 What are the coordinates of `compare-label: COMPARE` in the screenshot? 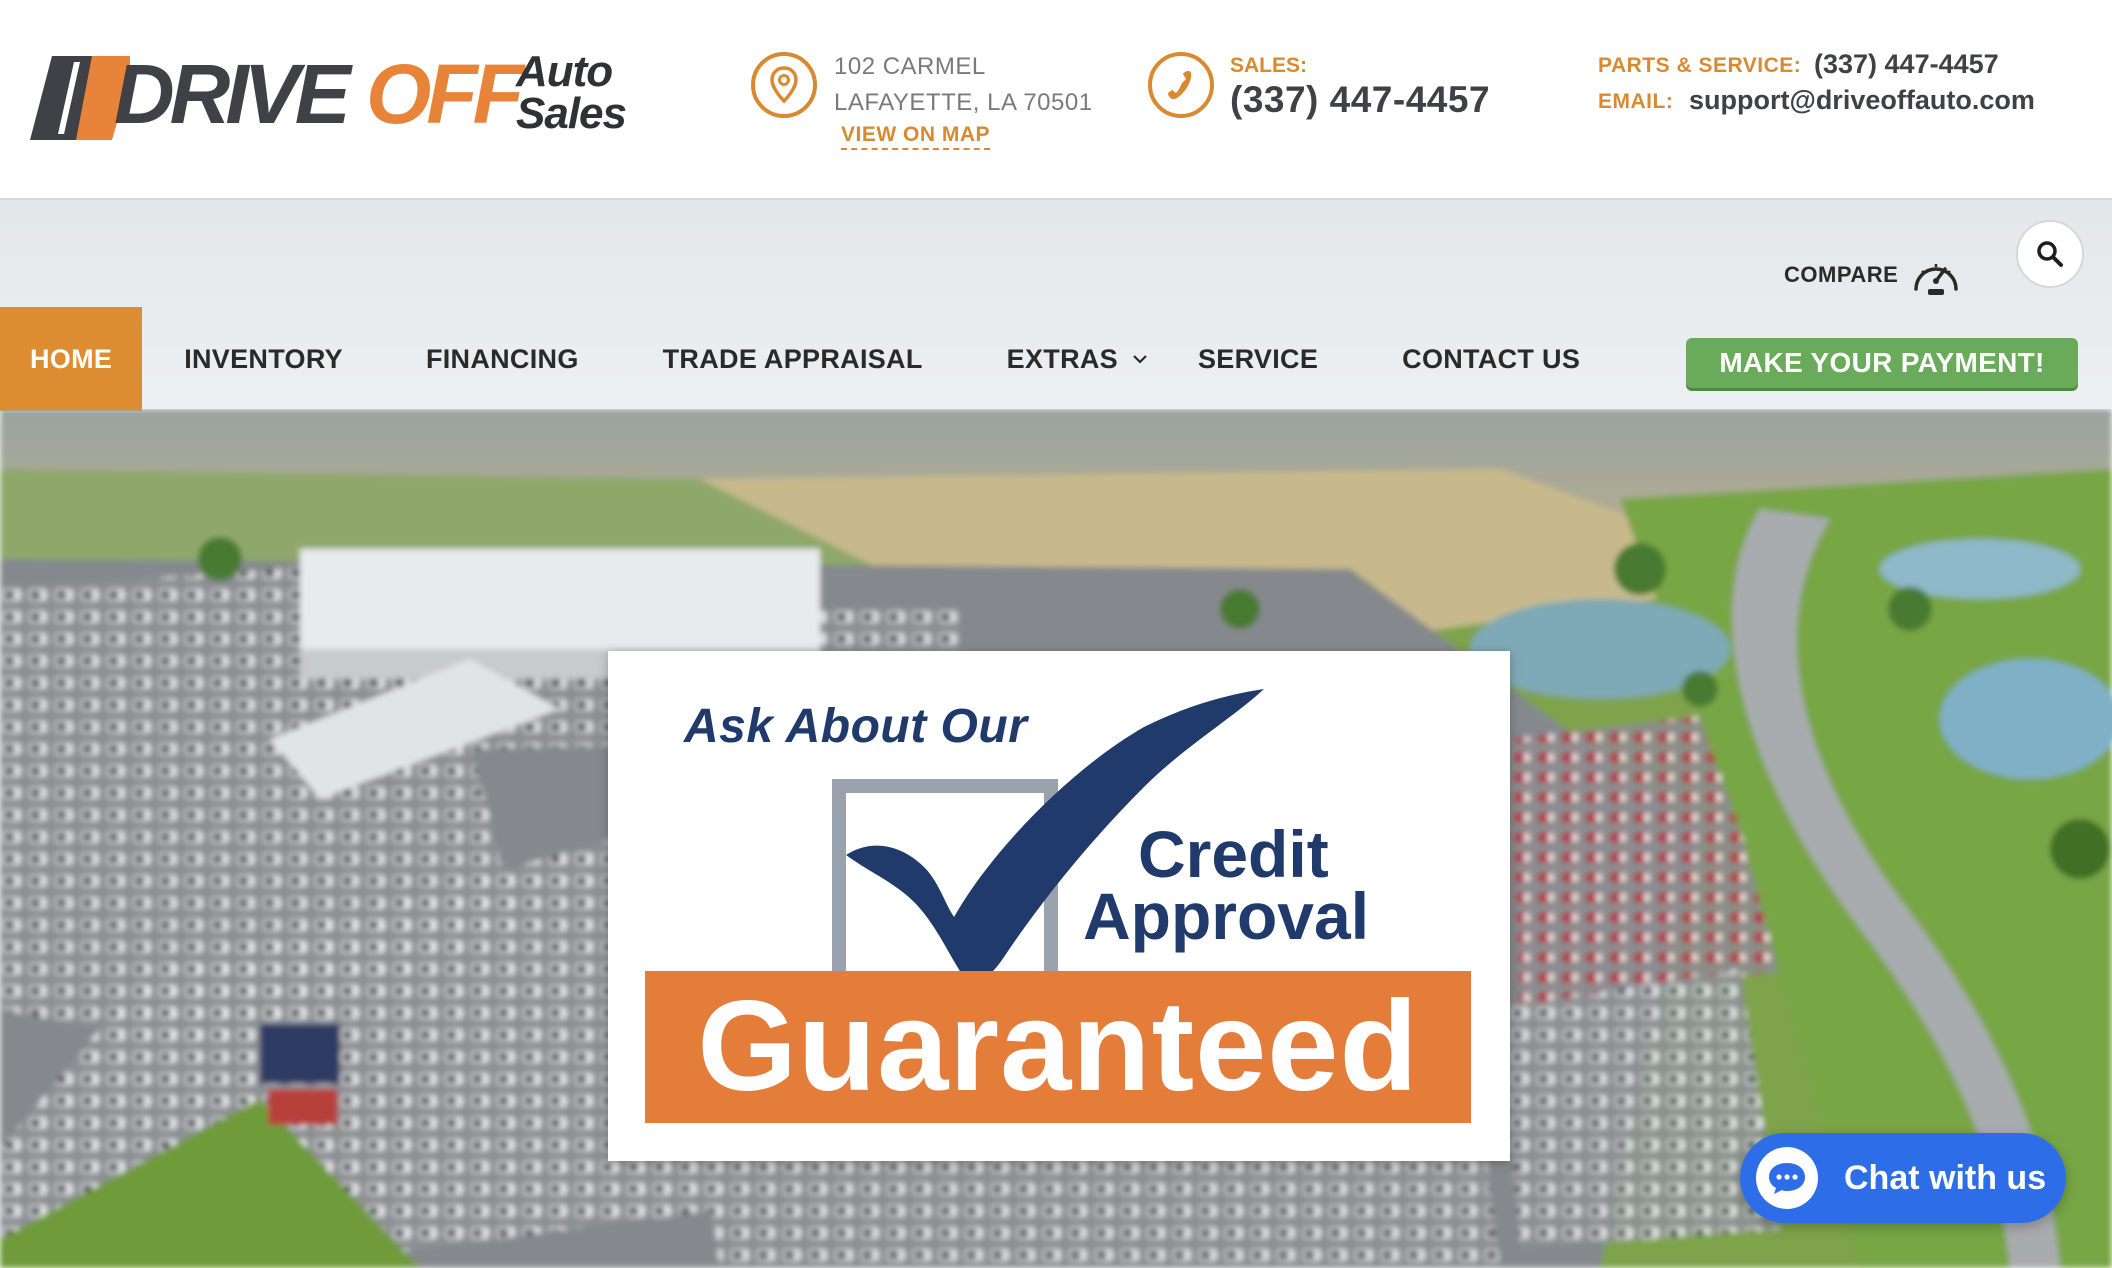 It's located at (1841, 274).